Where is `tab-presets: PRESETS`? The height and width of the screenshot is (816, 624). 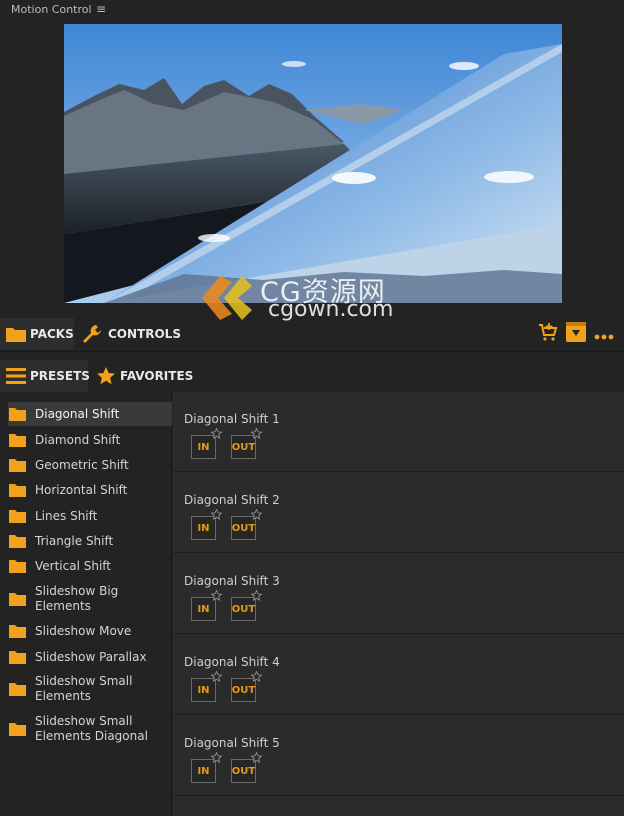 tab-presets: PRESETS is located at coordinates (45, 376).